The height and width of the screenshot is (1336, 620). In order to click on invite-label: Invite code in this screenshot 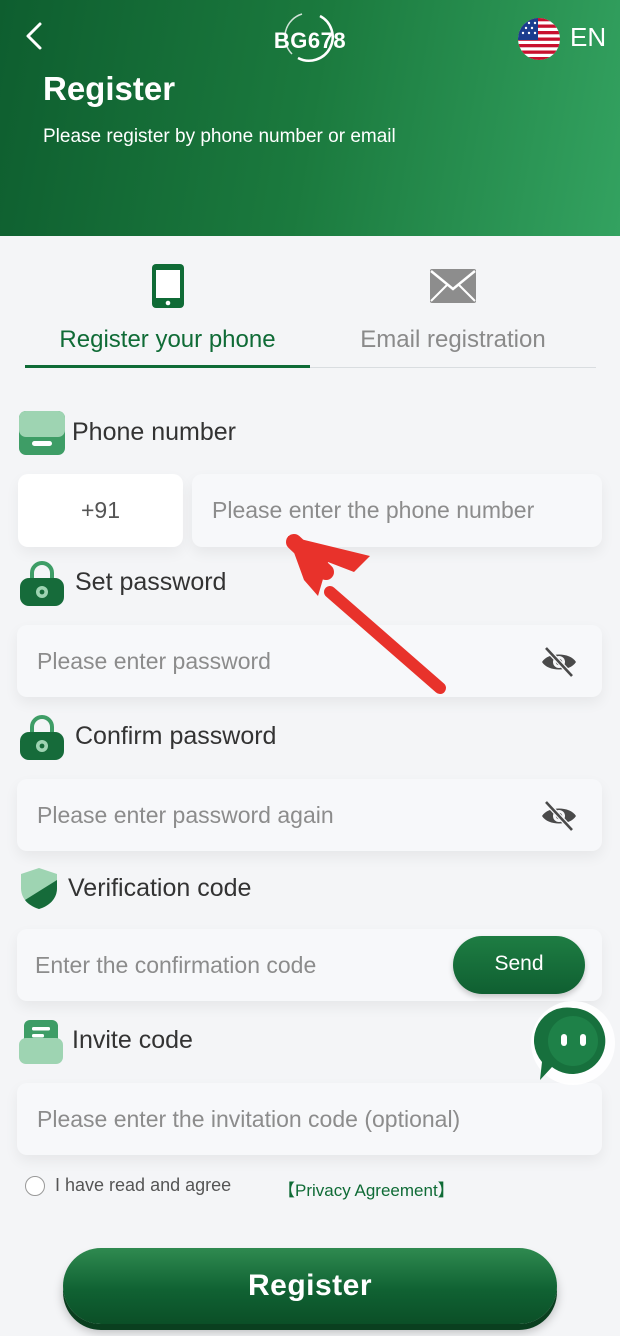, I will do `click(132, 1040)`.